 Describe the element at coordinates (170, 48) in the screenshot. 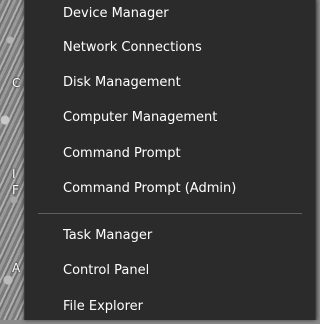

I see `menu-item-network-connections: Network Connections` at that location.